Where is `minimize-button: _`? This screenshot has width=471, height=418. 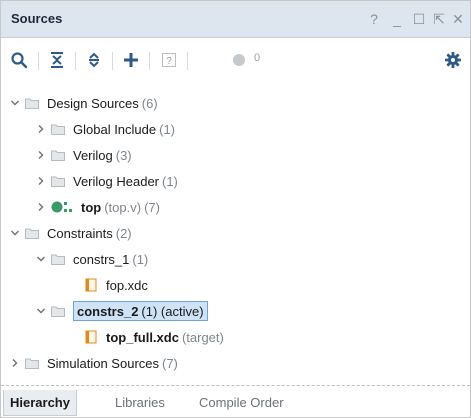
minimize-button: _ is located at coordinates (397, 19).